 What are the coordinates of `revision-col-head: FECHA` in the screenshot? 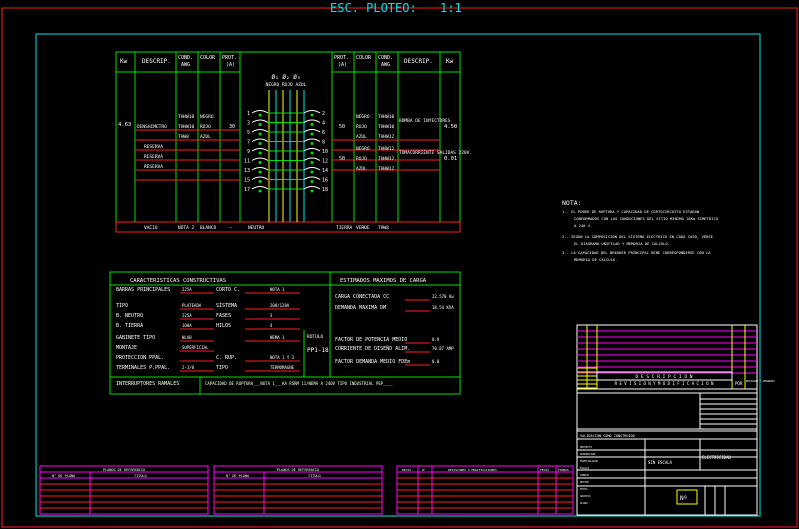 It's located at (544, 470).